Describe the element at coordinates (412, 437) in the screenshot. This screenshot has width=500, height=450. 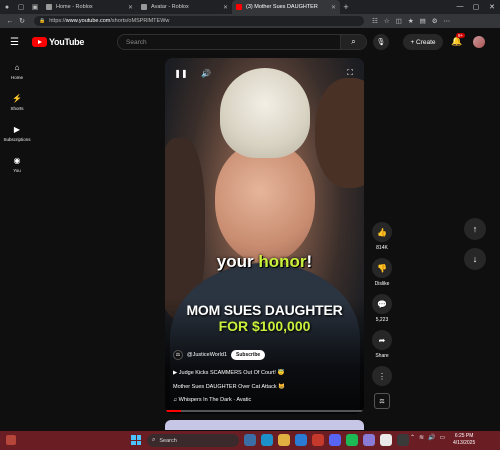
I see `tray-chevron-icon: ⌃` at that location.